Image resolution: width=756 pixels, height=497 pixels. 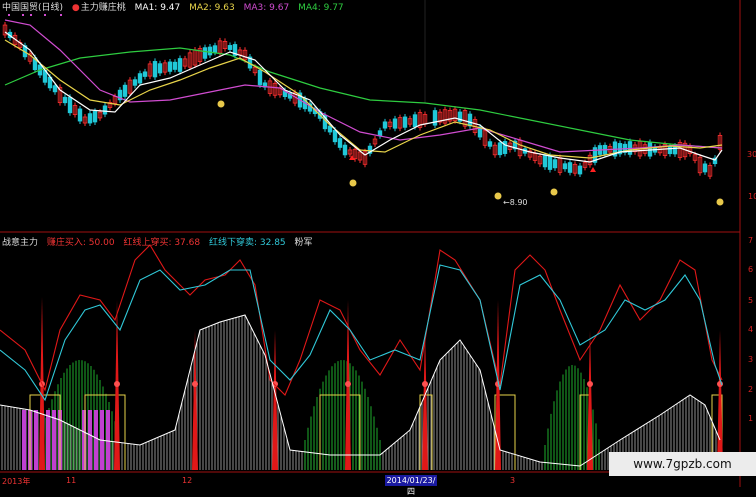 What do you see at coordinates (71, 480) in the screenshot?
I see `x-tick-11: 11` at bounding box center [71, 480].